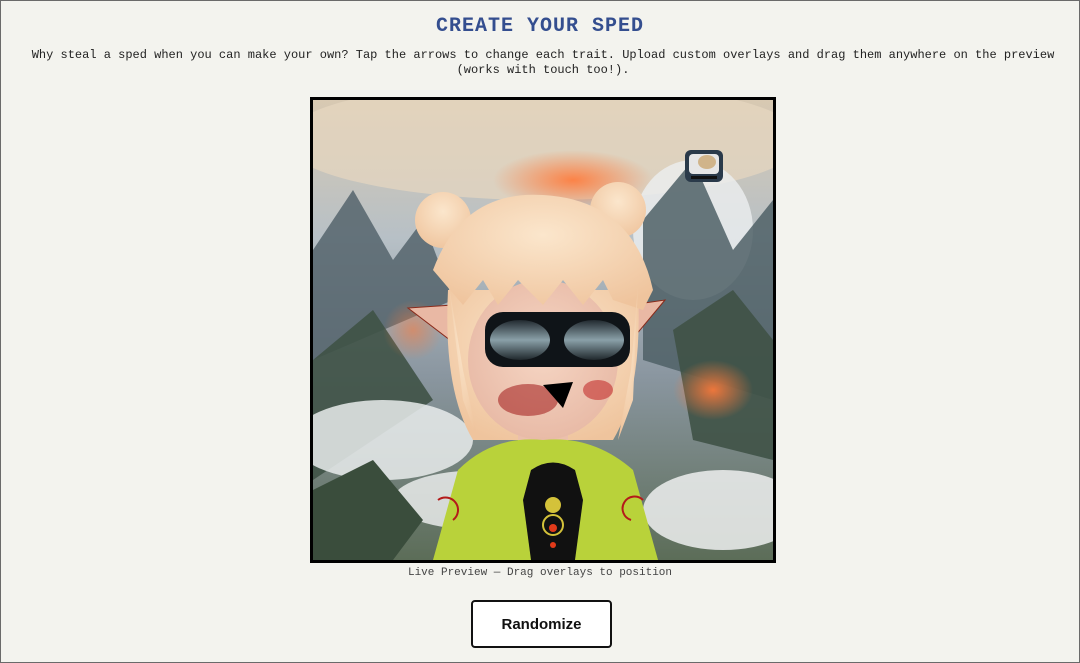 The width and height of the screenshot is (1080, 663). Describe the element at coordinates (557, 339) in the screenshot. I see `goggles` at that location.